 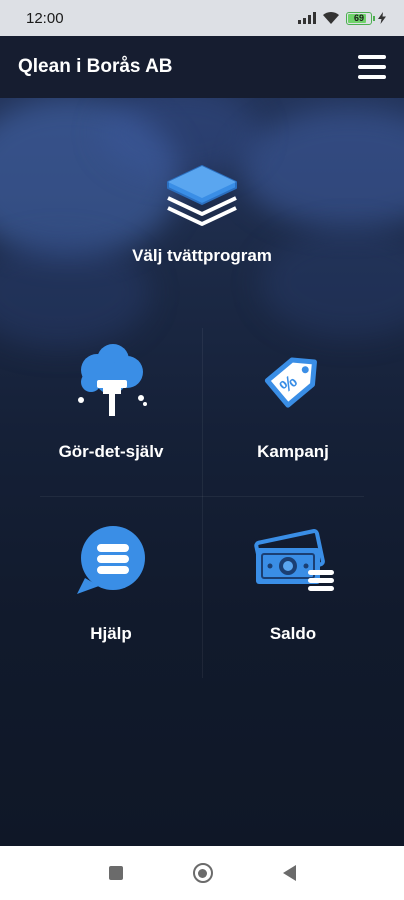 I want to click on hamburger-menu-icon, so click(x=372, y=67).